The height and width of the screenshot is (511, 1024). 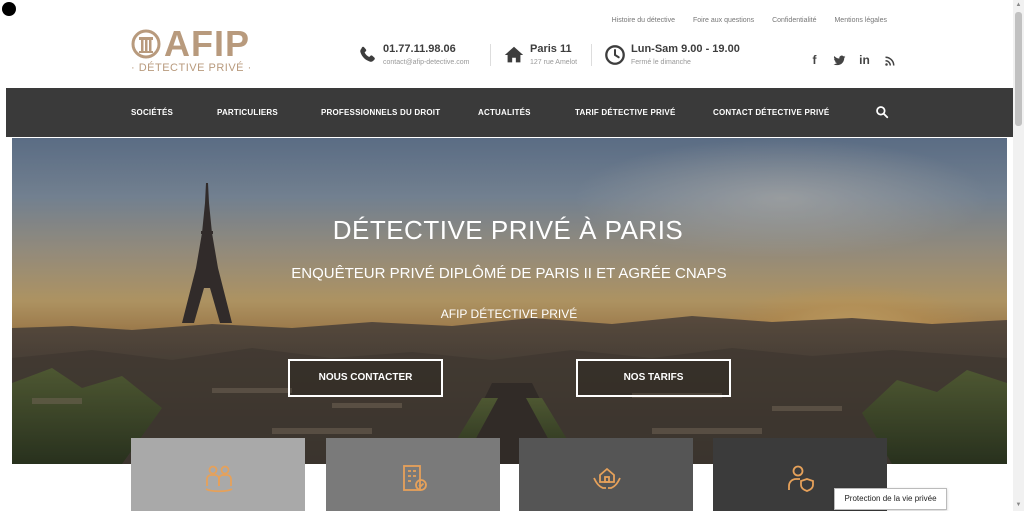 What do you see at coordinates (219, 479) in the screenshot?
I see `family-icon` at bounding box center [219, 479].